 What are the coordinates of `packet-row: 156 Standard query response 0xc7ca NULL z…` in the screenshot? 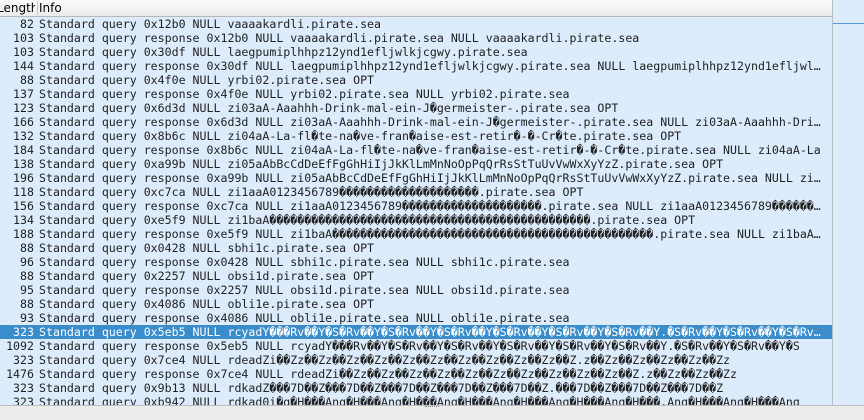 It's located at (416, 206).